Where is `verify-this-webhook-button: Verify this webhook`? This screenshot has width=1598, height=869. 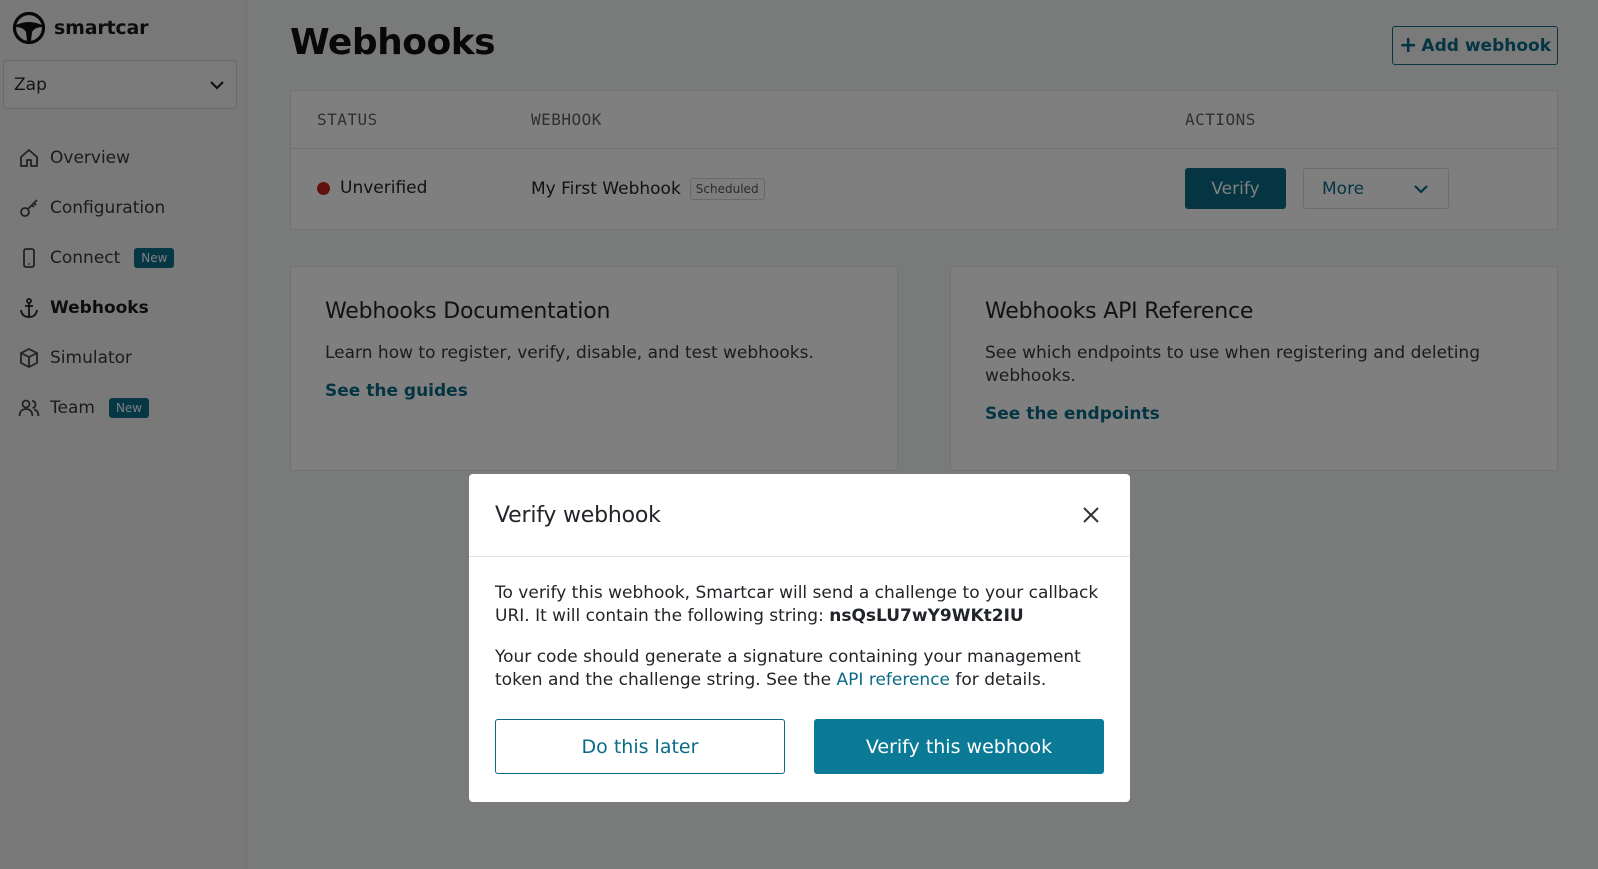 verify-this-webhook-button: Verify this webhook is located at coordinates (959, 746).